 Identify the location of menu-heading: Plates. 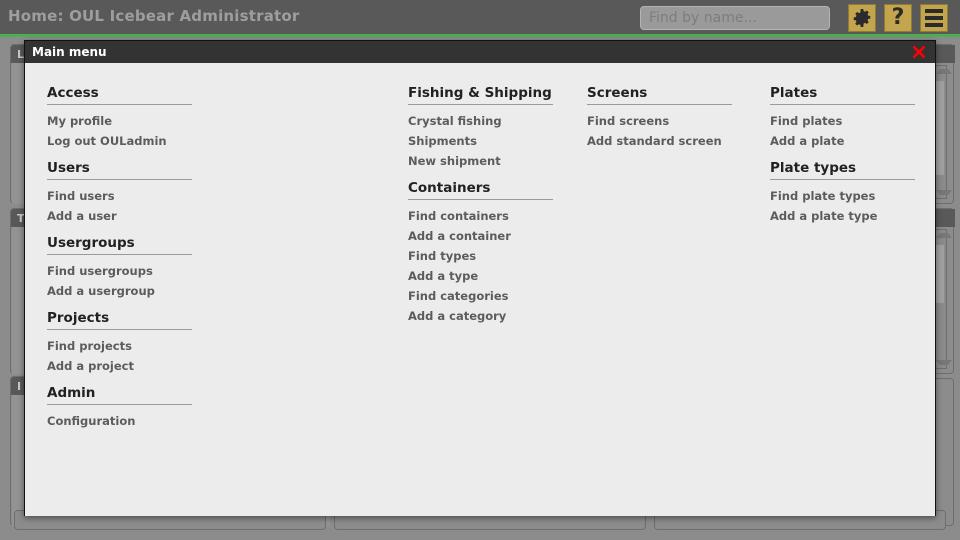
(842, 95).